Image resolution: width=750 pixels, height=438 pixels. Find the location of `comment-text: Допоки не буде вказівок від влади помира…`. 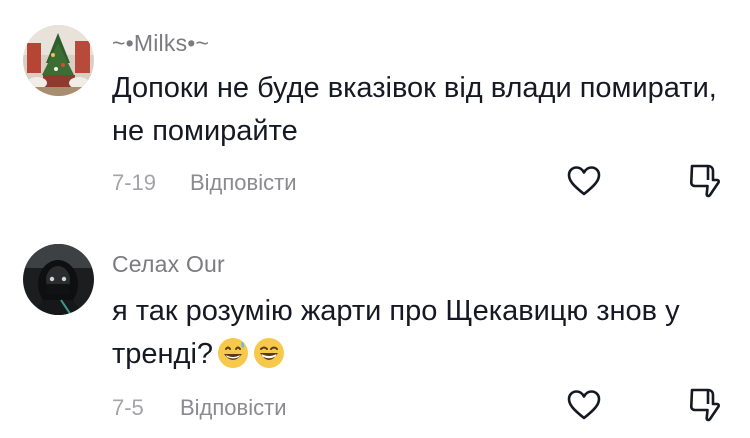

comment-text: Допоки не буде вказівок від влади помира… is located at coordinates (414, 109).